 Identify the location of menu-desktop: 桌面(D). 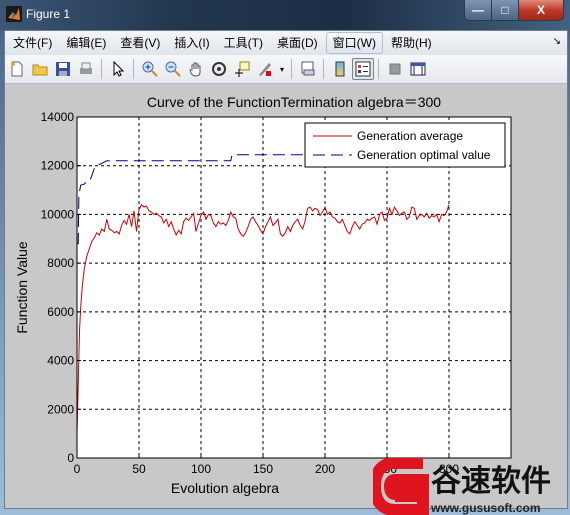
(297, 43).